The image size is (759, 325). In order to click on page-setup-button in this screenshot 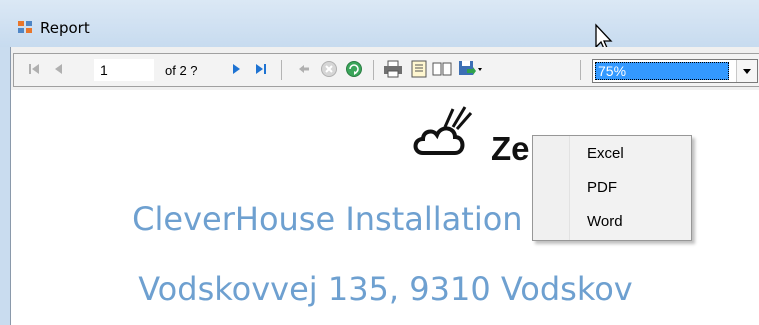, I will do `click(442, 69)`.